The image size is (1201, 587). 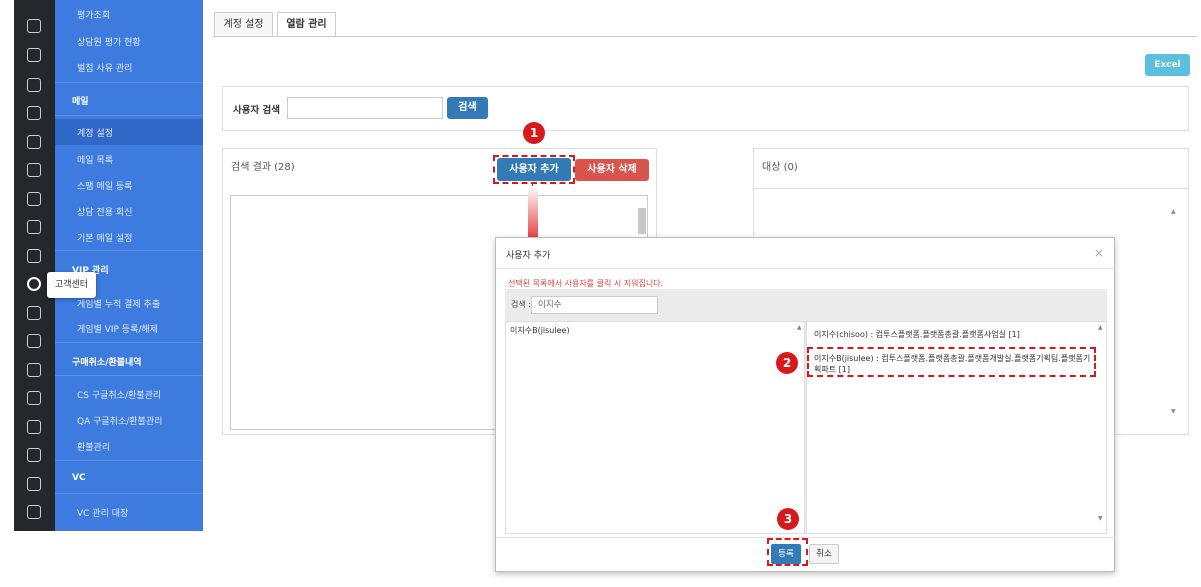 I want to click on card-icon, so click(x=34, y=113).